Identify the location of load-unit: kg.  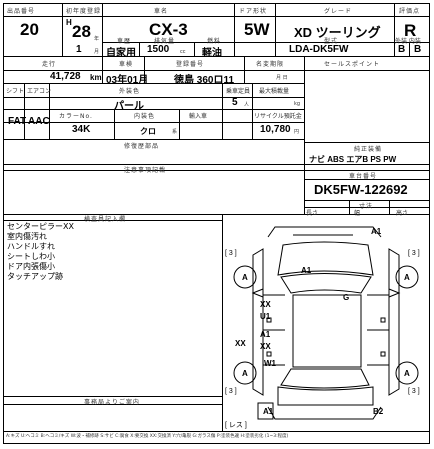
(297, 104).